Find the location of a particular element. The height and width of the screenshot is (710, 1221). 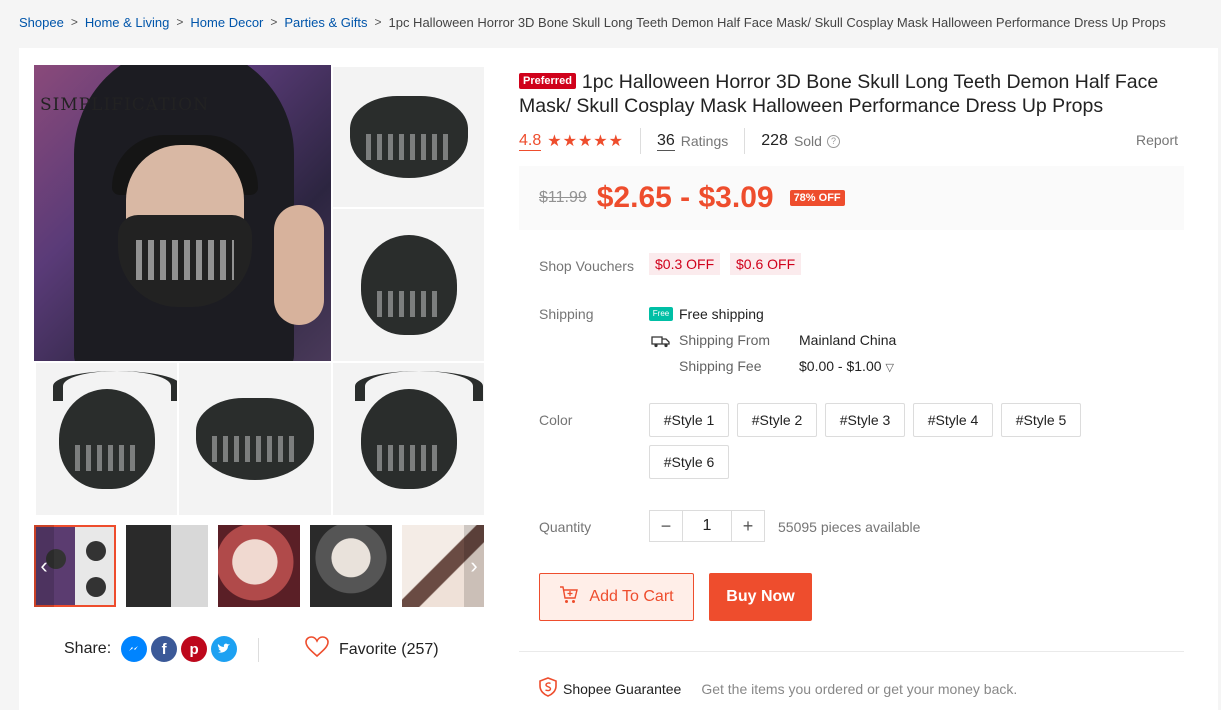

ratings-count: 36 is located at coordinates (665, 141).